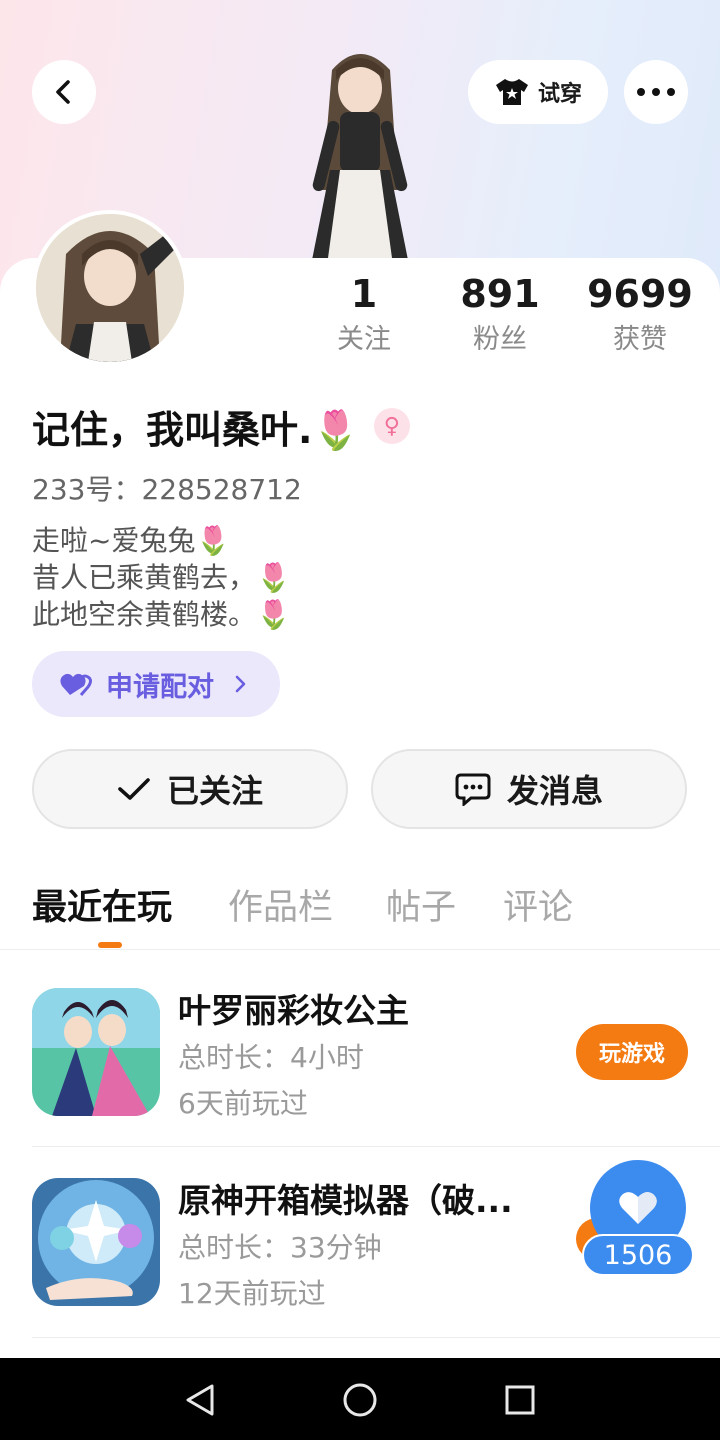 Image resolution: width=720 pixels, height=1440 pixels. Describe the element at coordinates (161, 614) in the screenshot. I see `bio-line: 此地空余黄鹤楼。🌷` at that location.